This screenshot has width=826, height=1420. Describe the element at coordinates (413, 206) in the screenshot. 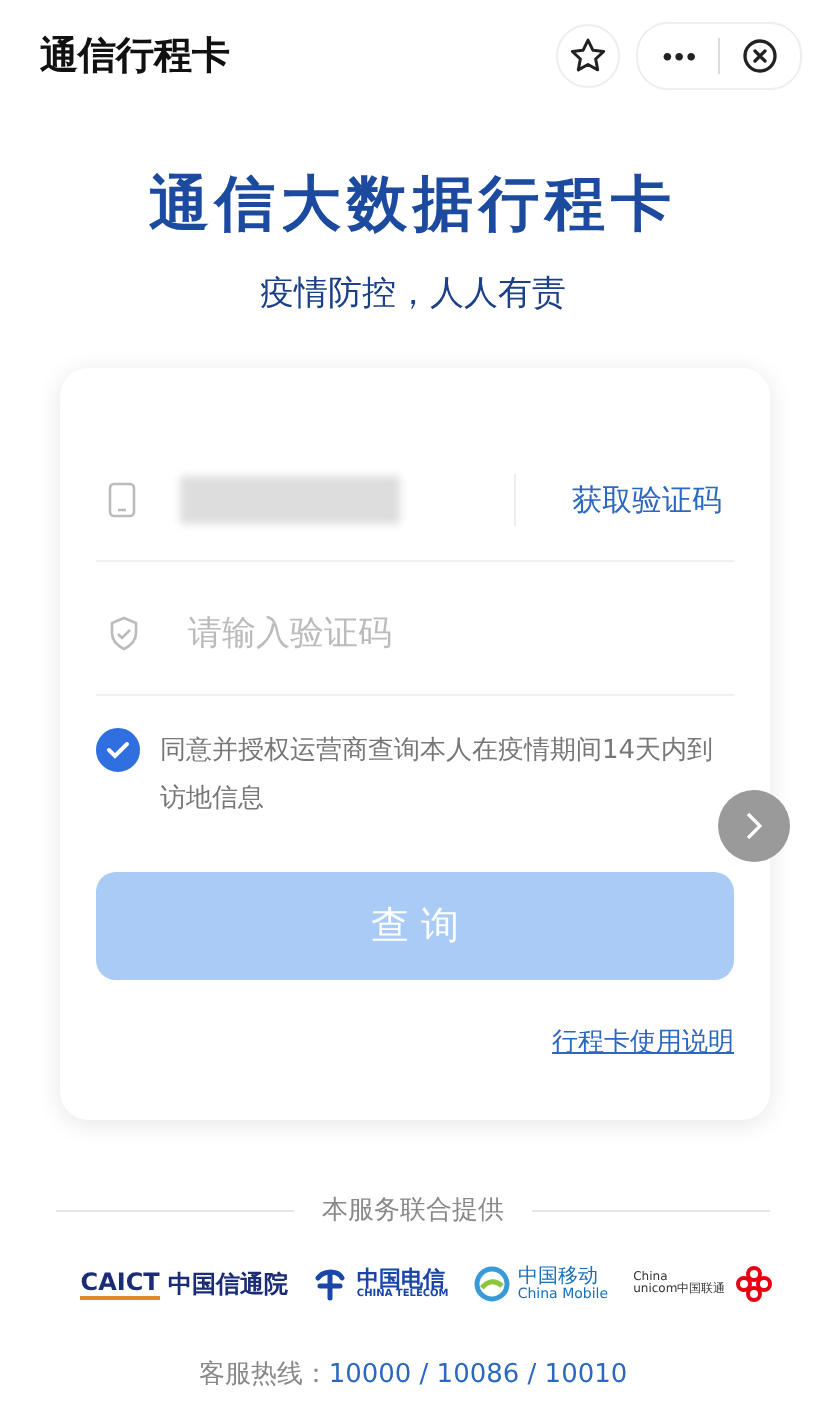

I see `hero-title: 通信大数据行程卡` at that location.